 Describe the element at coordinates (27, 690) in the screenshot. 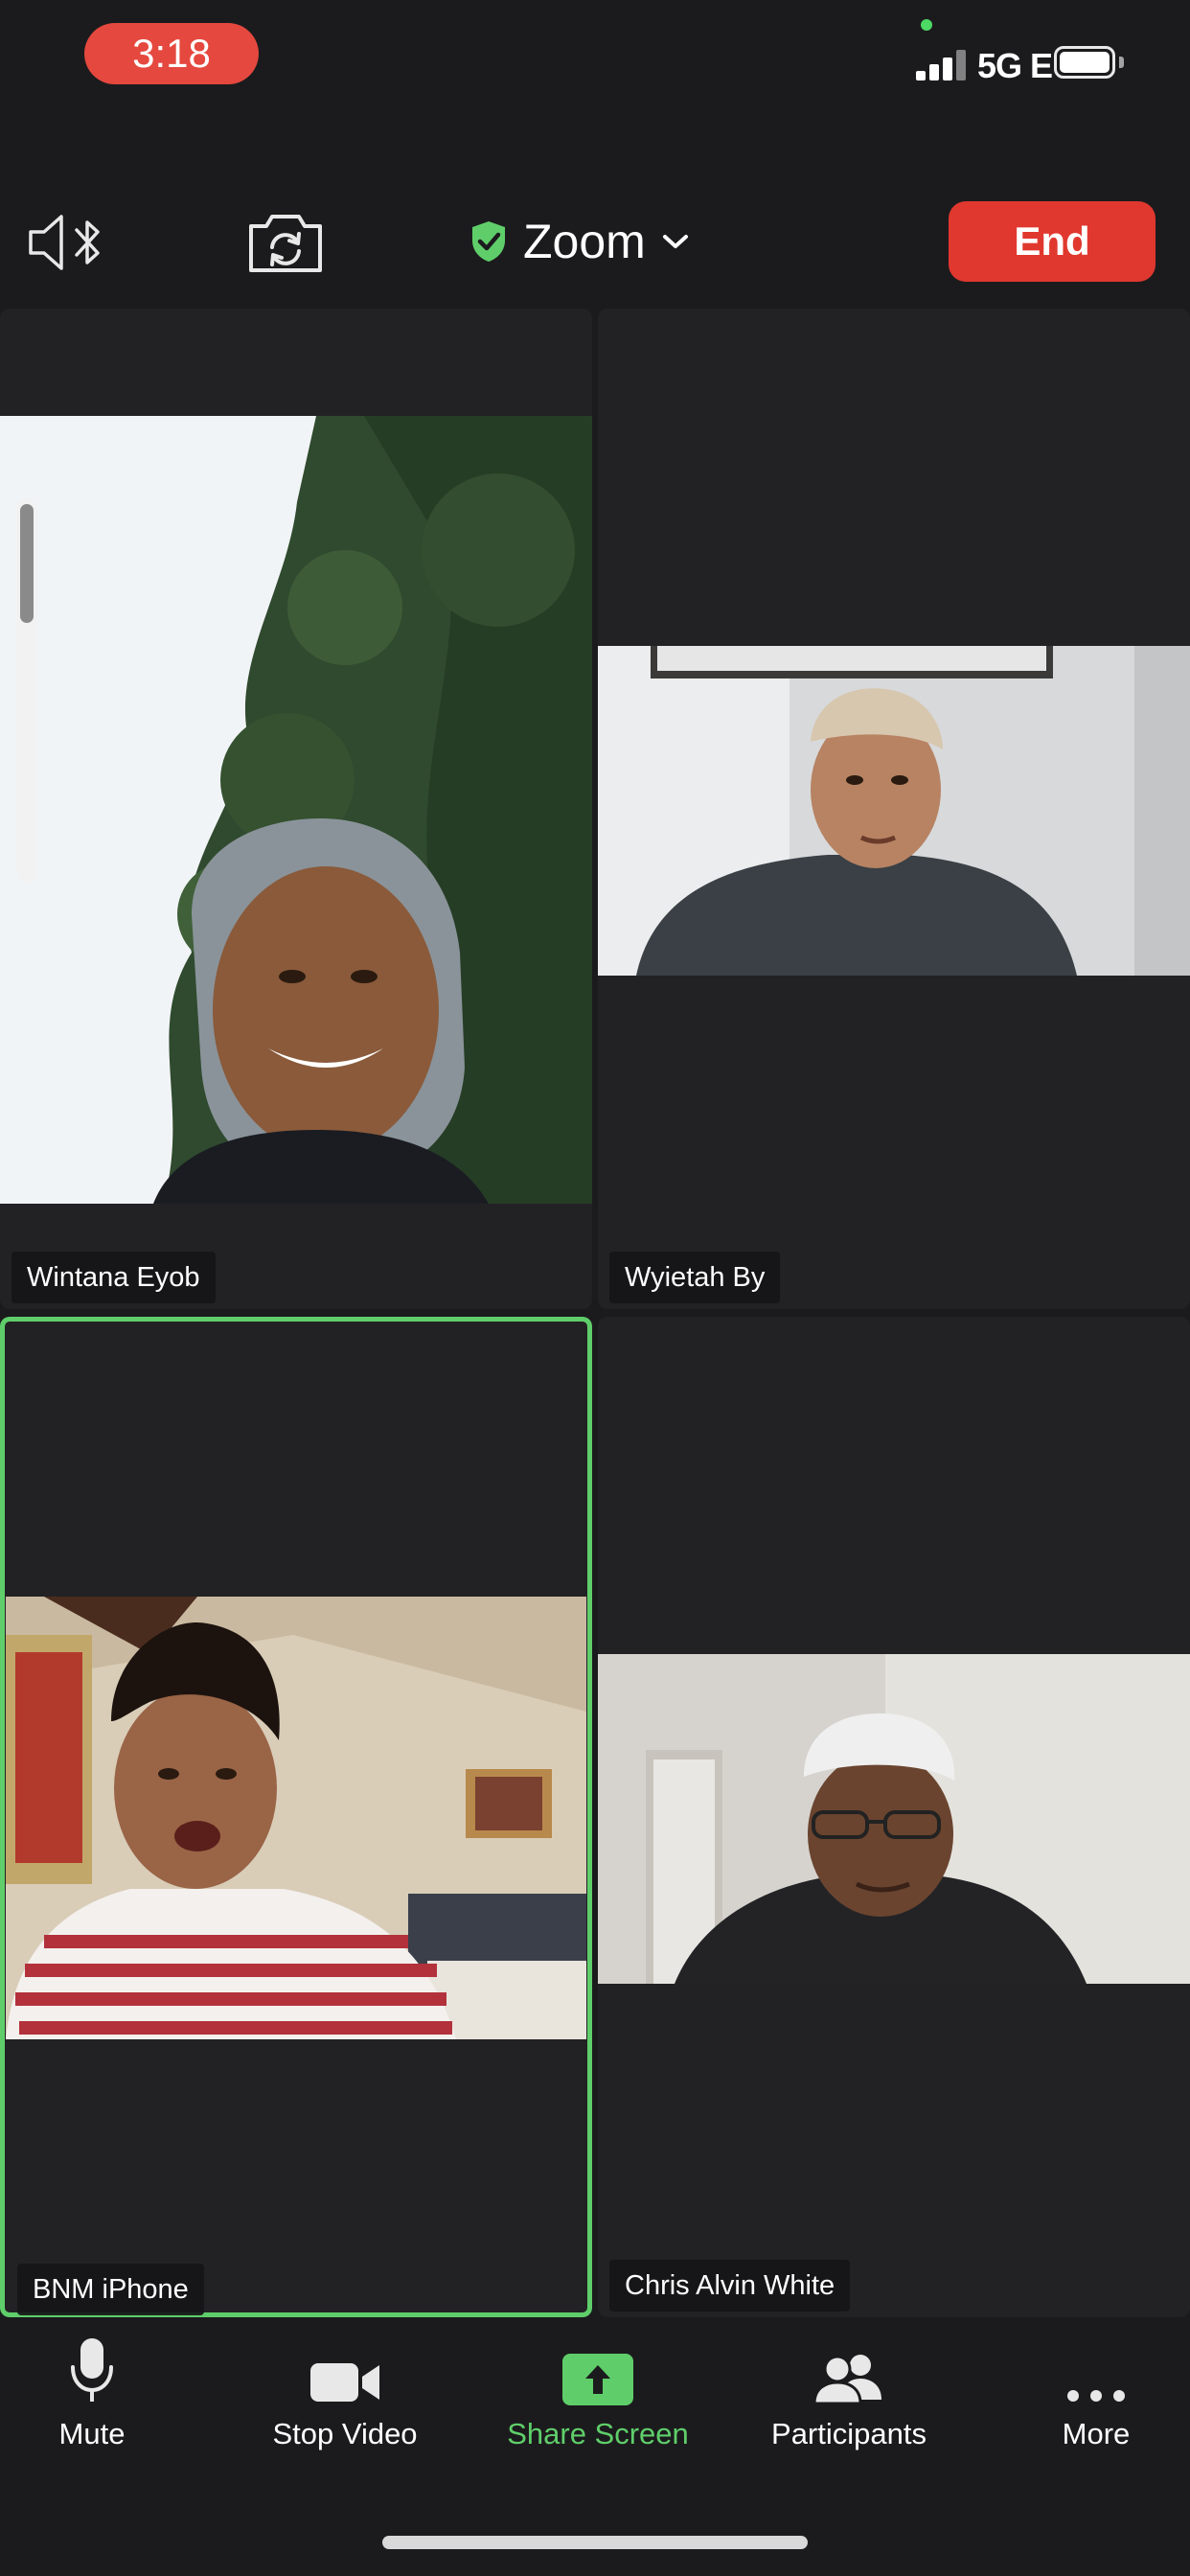

I see `scroll-indicator` at that location.